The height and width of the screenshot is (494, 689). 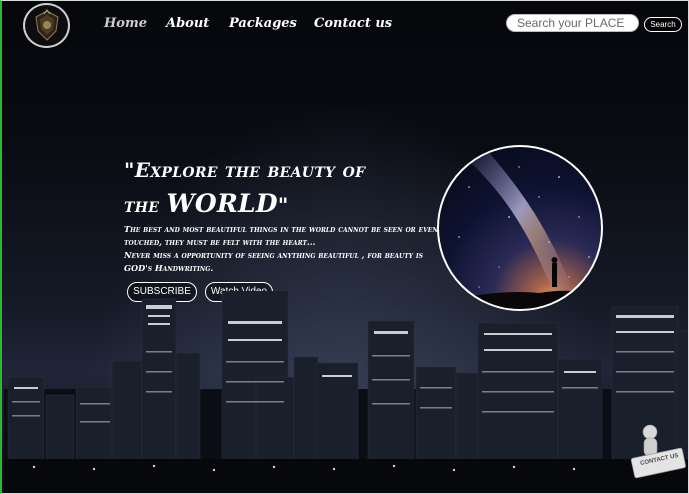 I want to click on search-button: Search, so click(x=663, y=24).